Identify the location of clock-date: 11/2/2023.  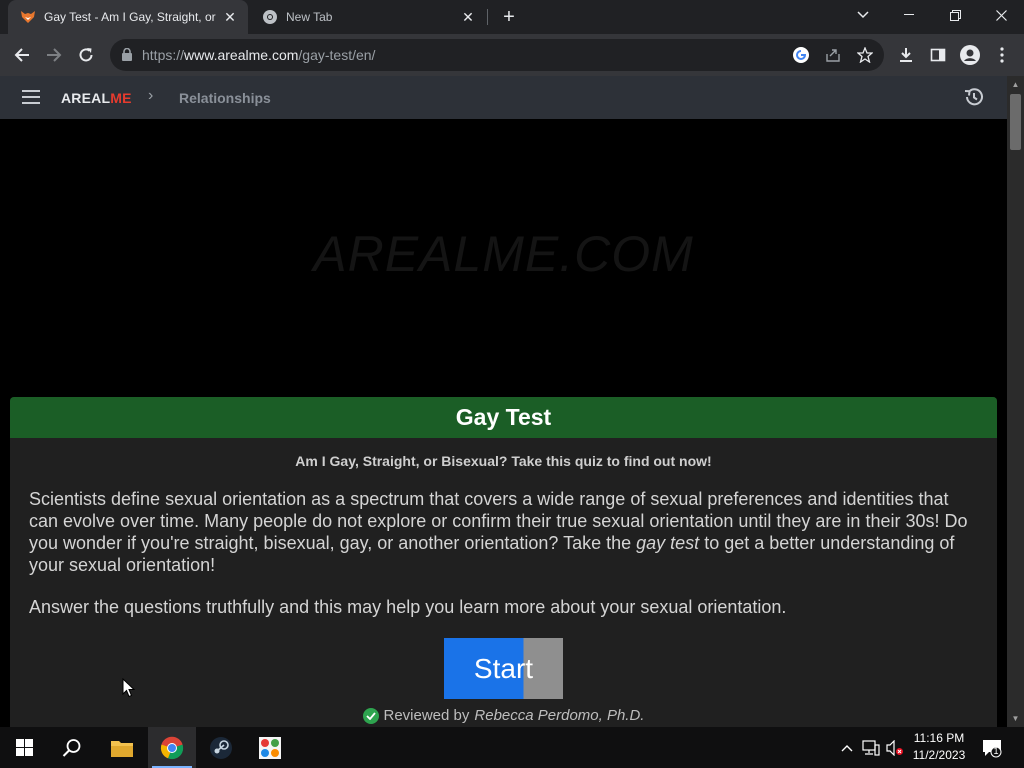
(939, 755).